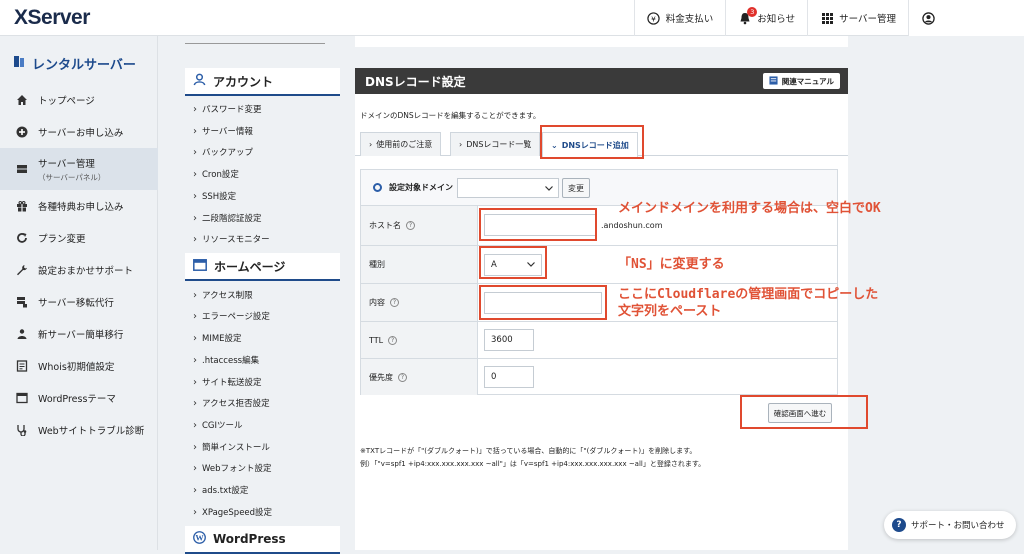 This screenshot has width=1024, height=554. I want to click on home-icon, so click(22, 100).